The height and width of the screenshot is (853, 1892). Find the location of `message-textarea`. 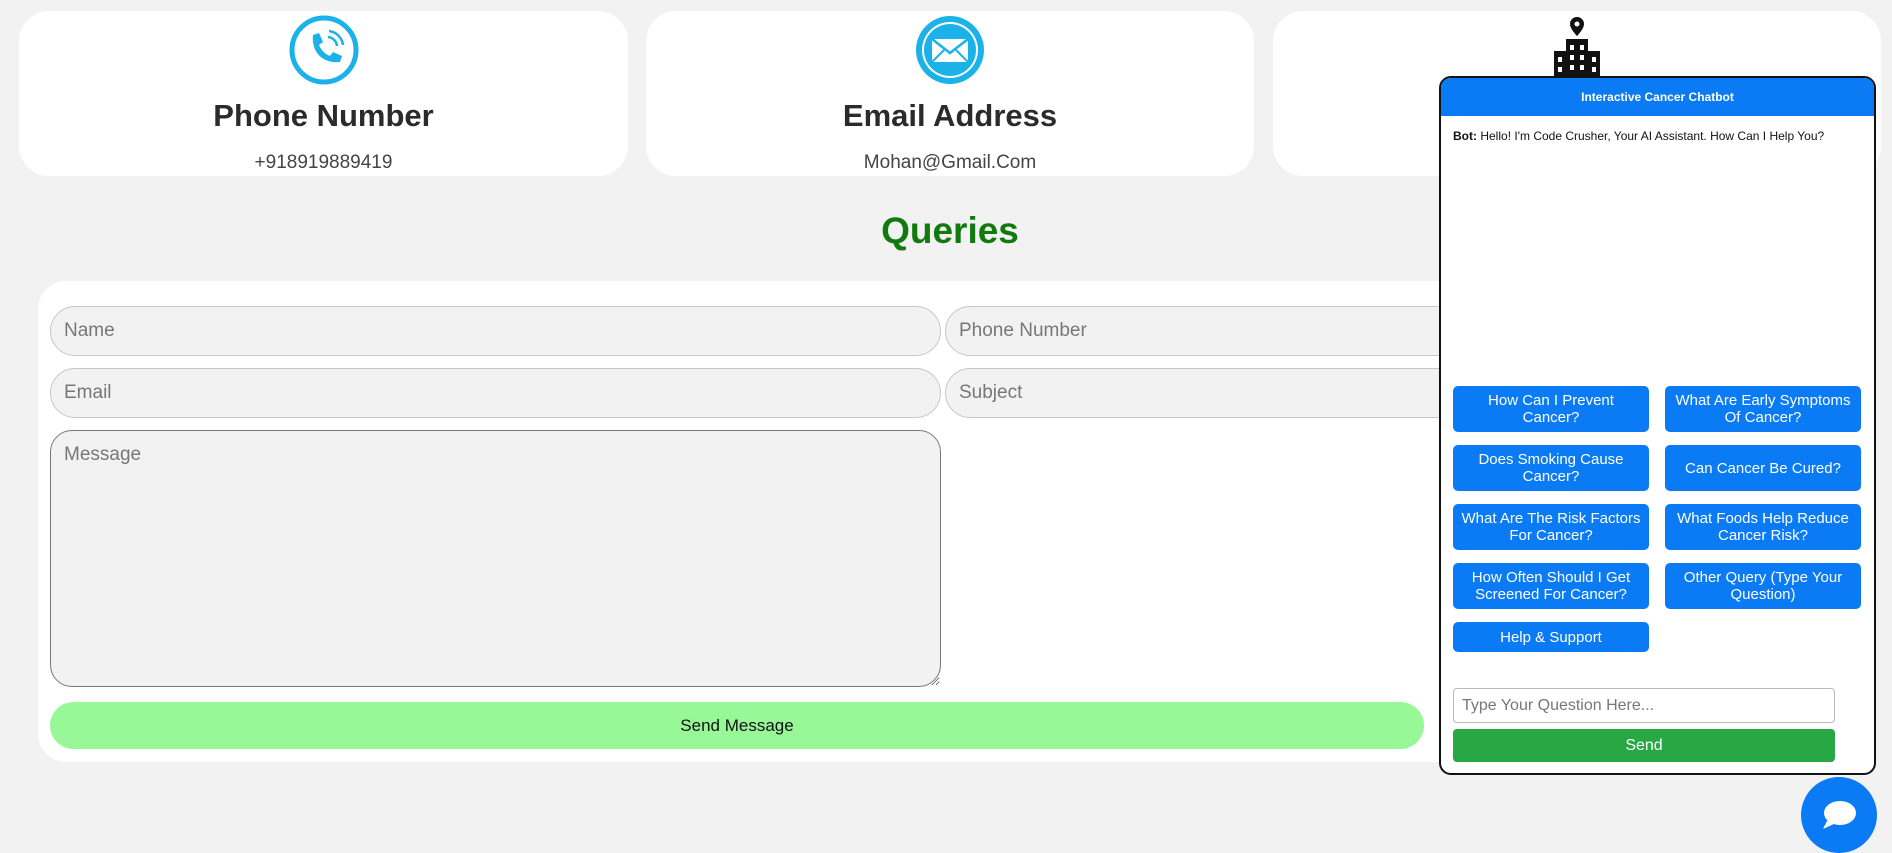

message-textarea is located at coordinates (495, 558).